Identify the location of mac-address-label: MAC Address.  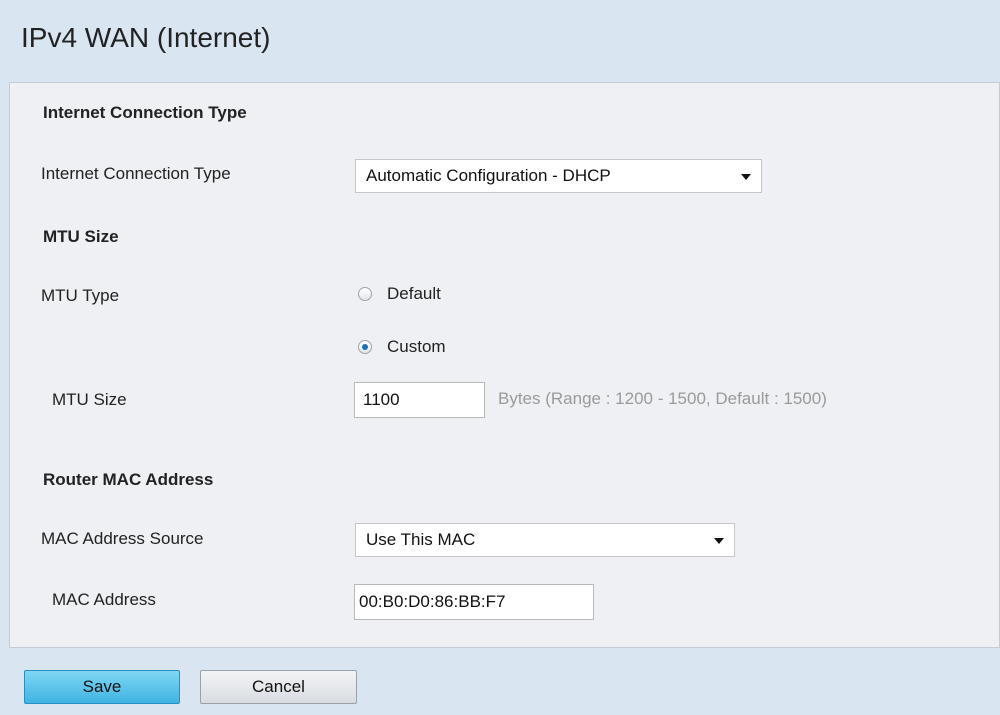
(104, 599).